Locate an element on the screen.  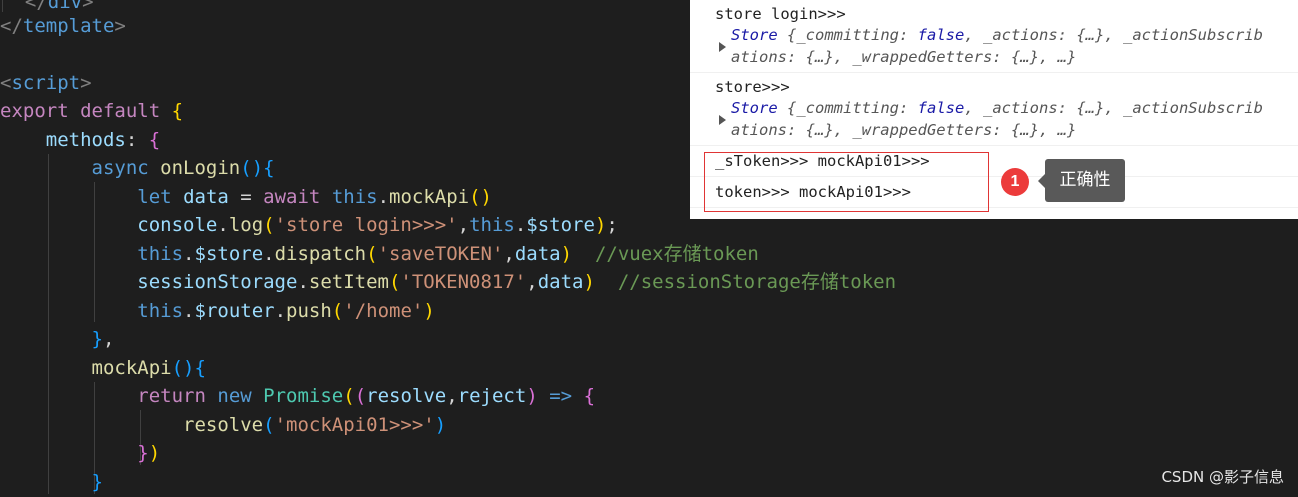
code-line: methods: { is located at coordinates (103, 140).